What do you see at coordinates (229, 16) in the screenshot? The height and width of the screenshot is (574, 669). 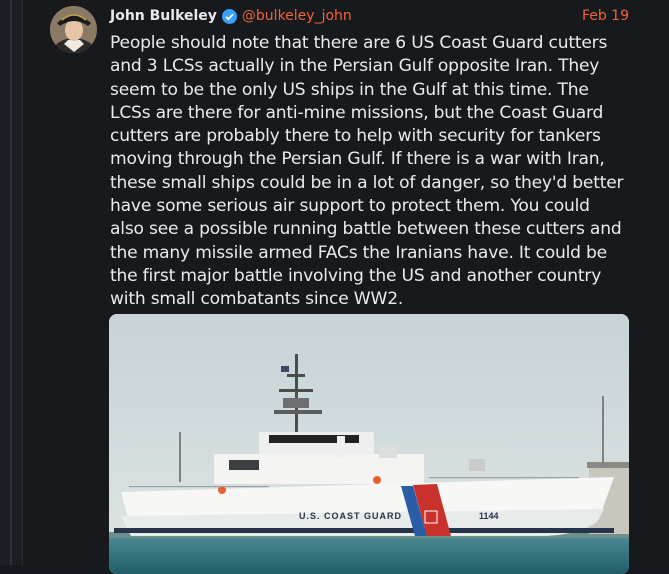 I see `verified-check-icon` at bounding box center [229, 16].